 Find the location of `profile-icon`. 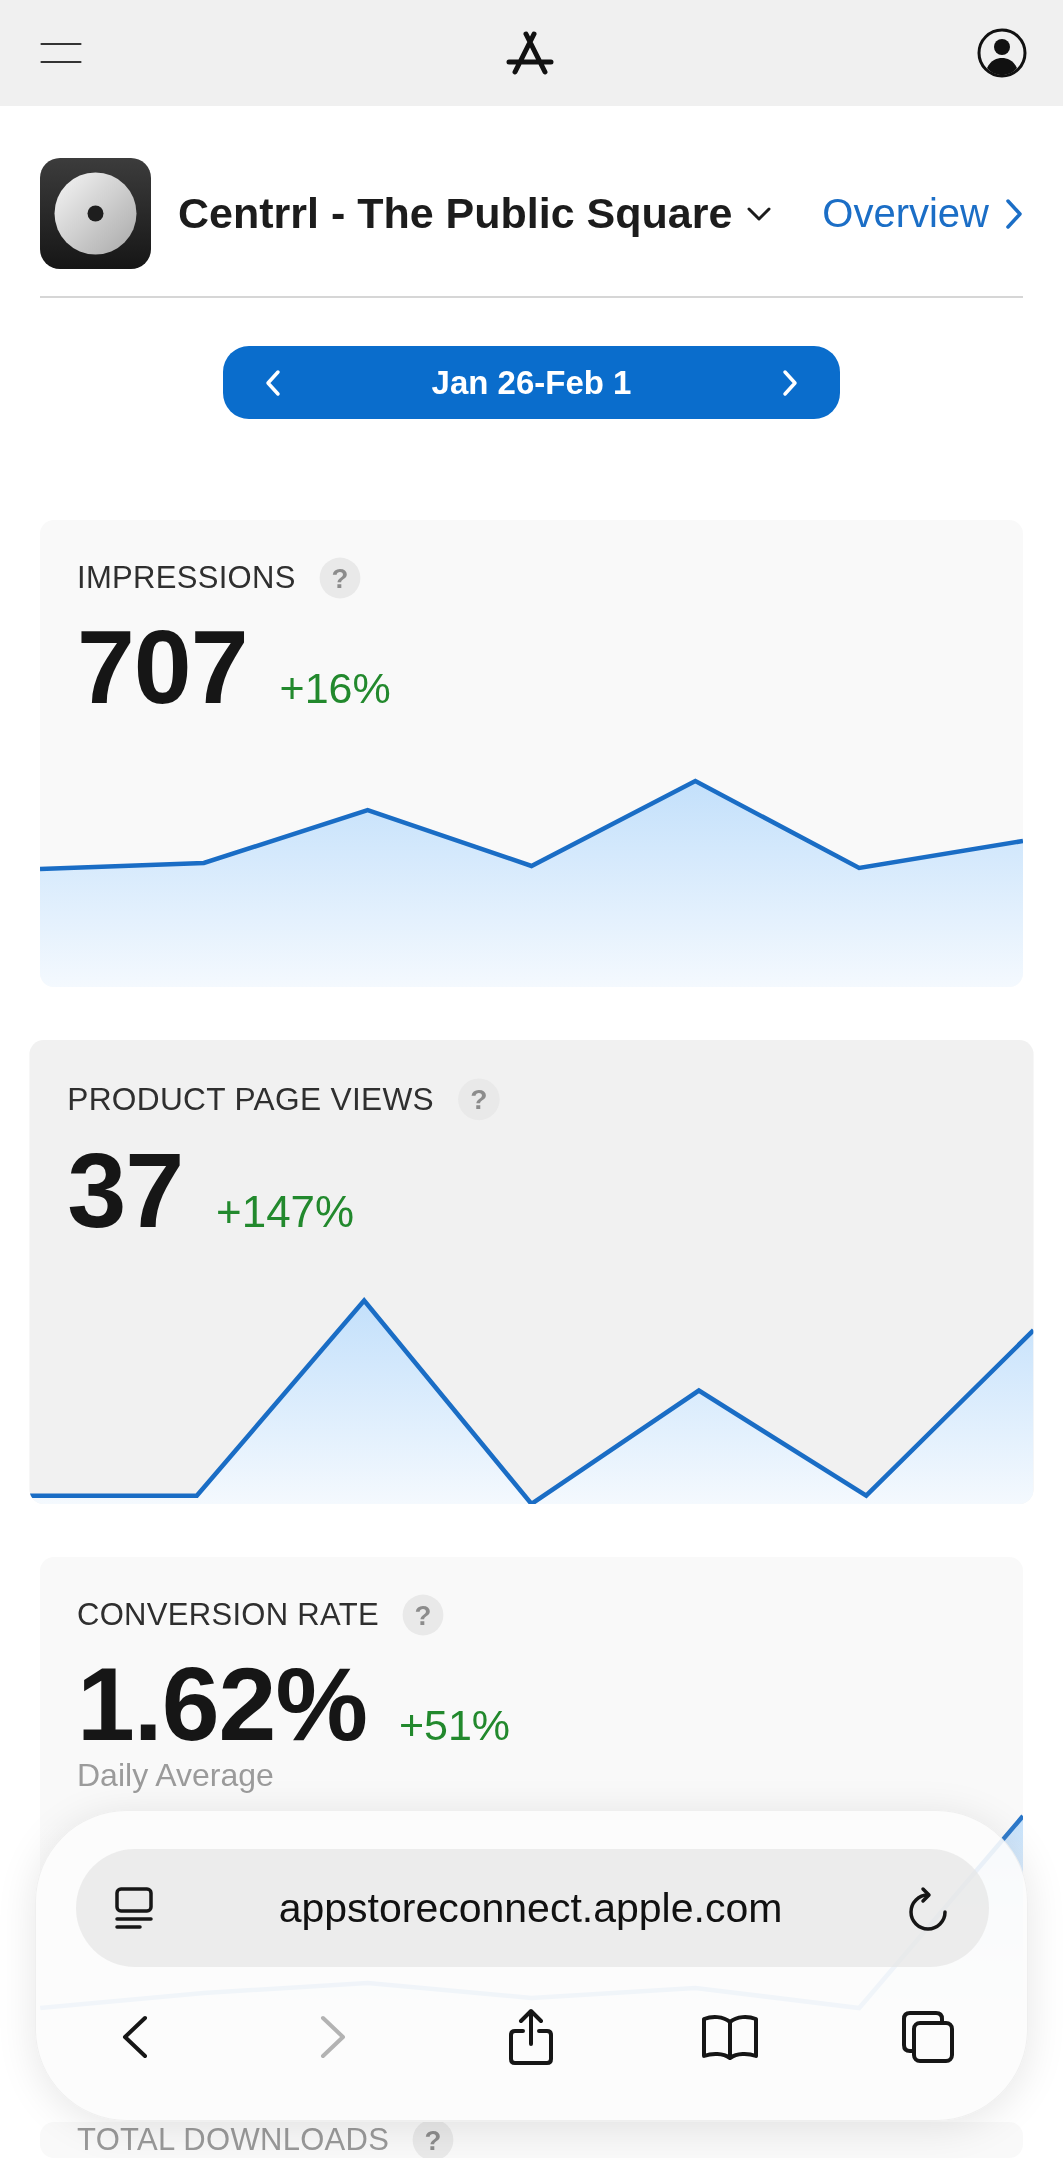

profile-icon is located at coordinates (1002, 53).